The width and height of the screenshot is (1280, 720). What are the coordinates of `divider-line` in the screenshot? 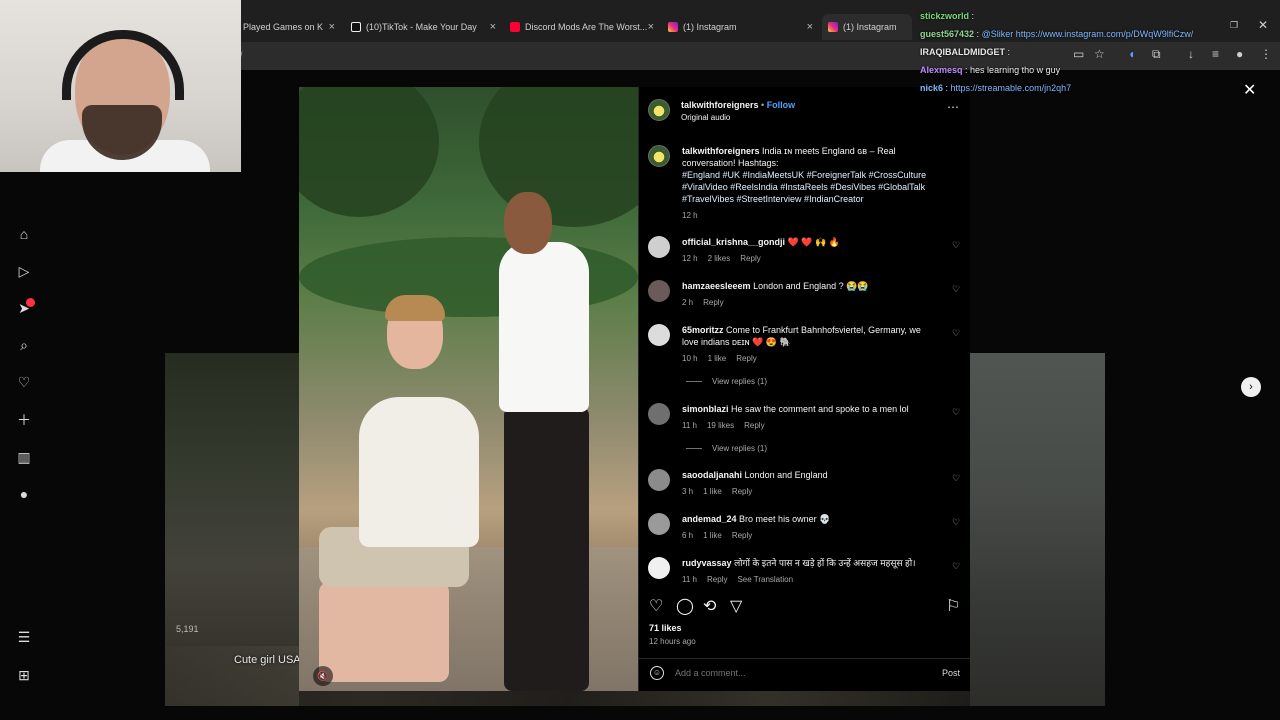 It's located at (694, 448).